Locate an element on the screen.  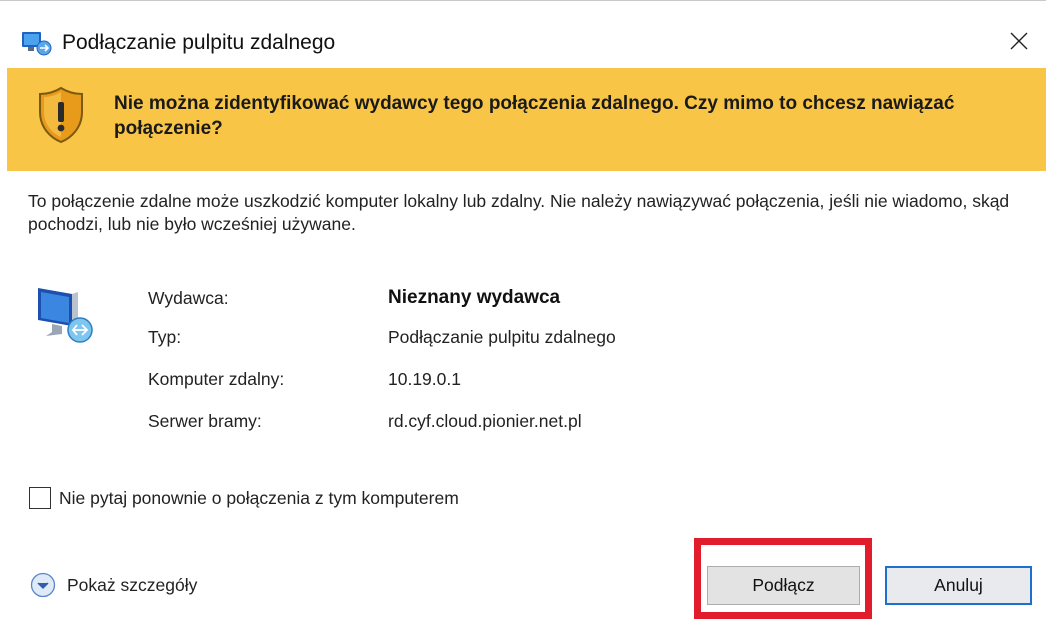
info-label-publisher: Wydawca: is located at coordinates (188, 298).